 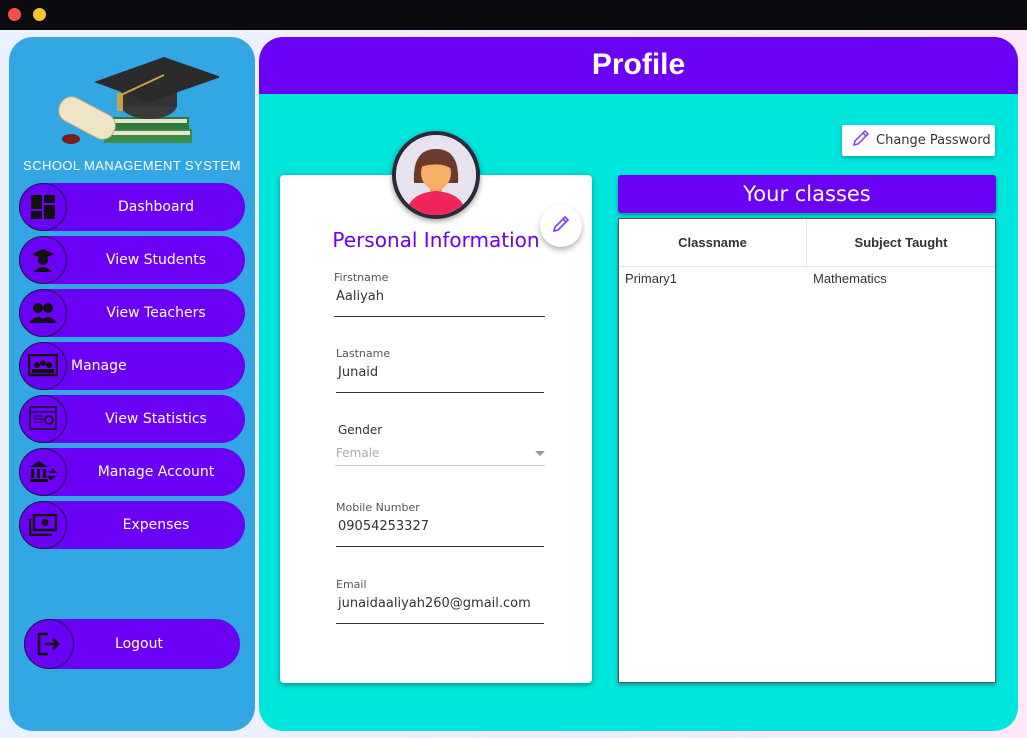 I want to click on sidebar-item-dashboard: Dashboard, so click(x=132, y=207).